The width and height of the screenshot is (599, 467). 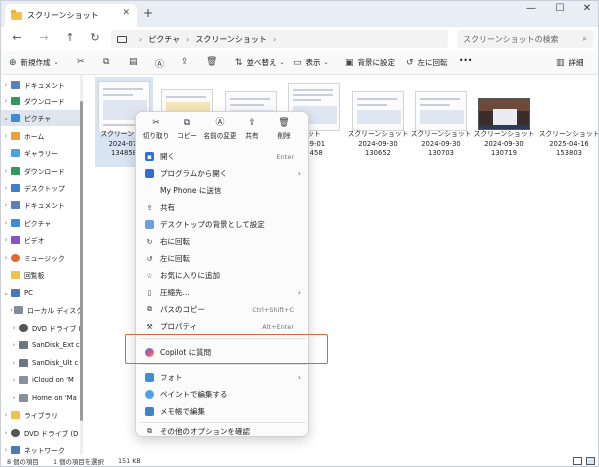 I want to click on sidebar-item-circular: 回覧板, so click(x=42, y=275).